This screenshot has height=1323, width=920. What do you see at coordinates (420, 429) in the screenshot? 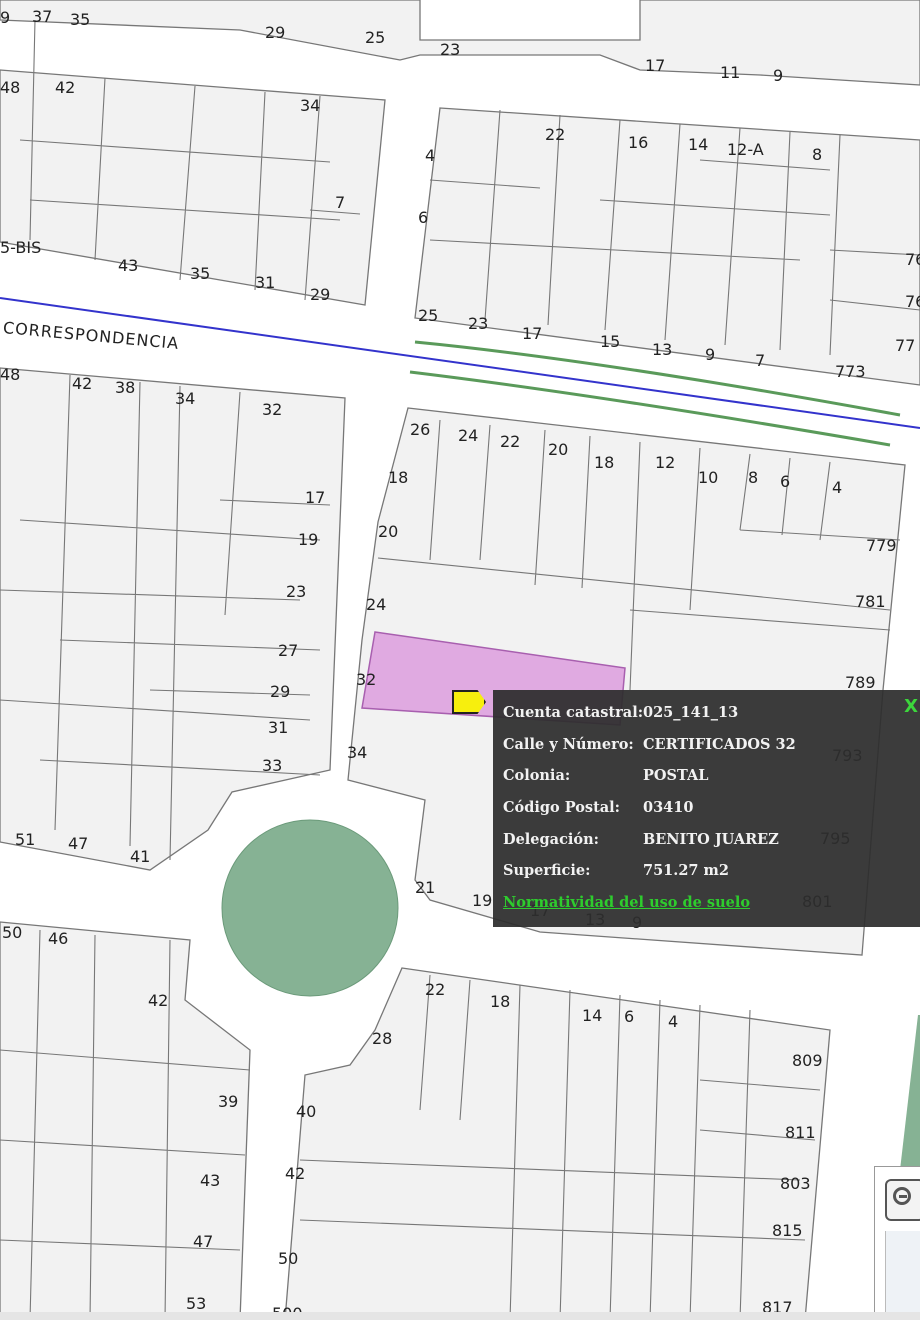
I see `lot-number-label: 26` at bounding box center [420, 429].